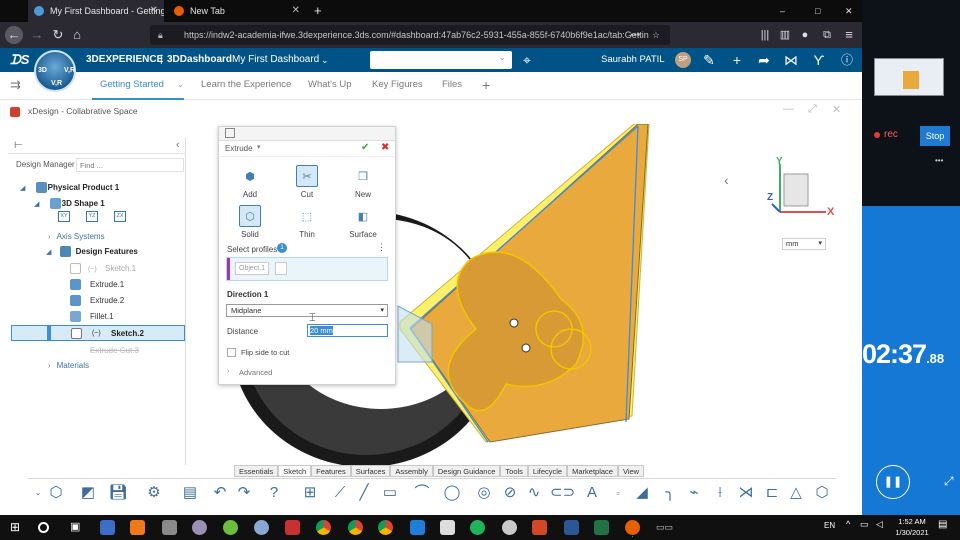 The height and width of the screenshot is (540, 960). I want to click on distance-input: 20 mm, so click(347, 330).